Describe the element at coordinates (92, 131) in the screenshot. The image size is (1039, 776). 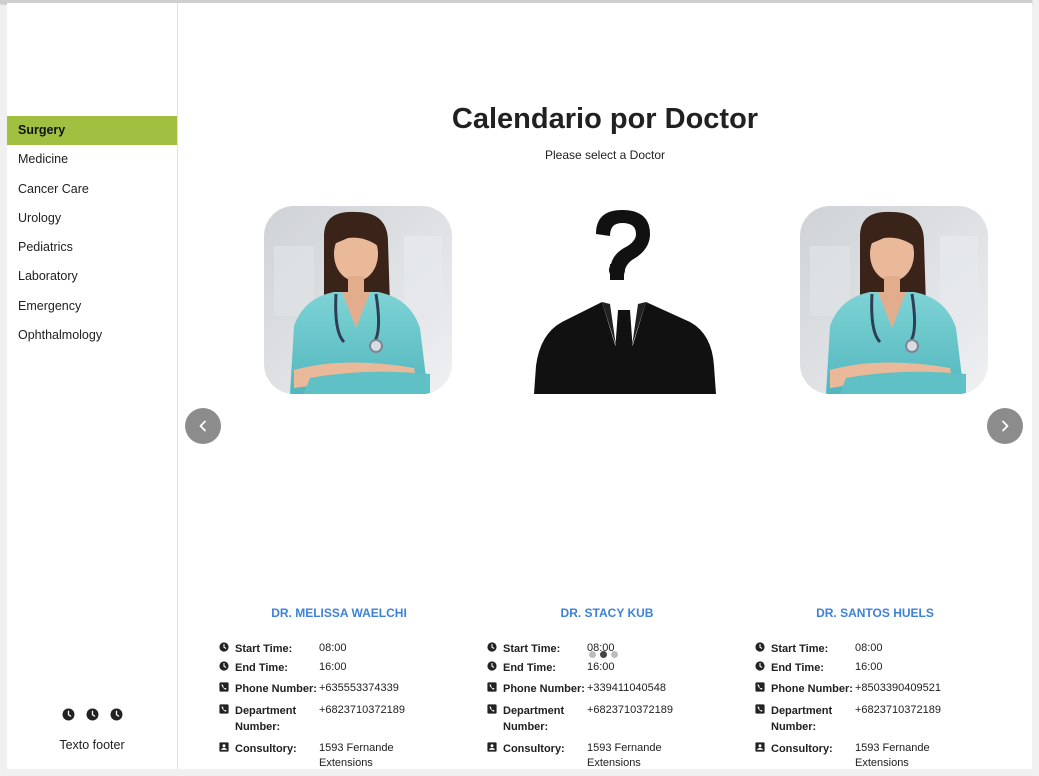
I see `sidebar-item-surgery: Surgery` at that location.